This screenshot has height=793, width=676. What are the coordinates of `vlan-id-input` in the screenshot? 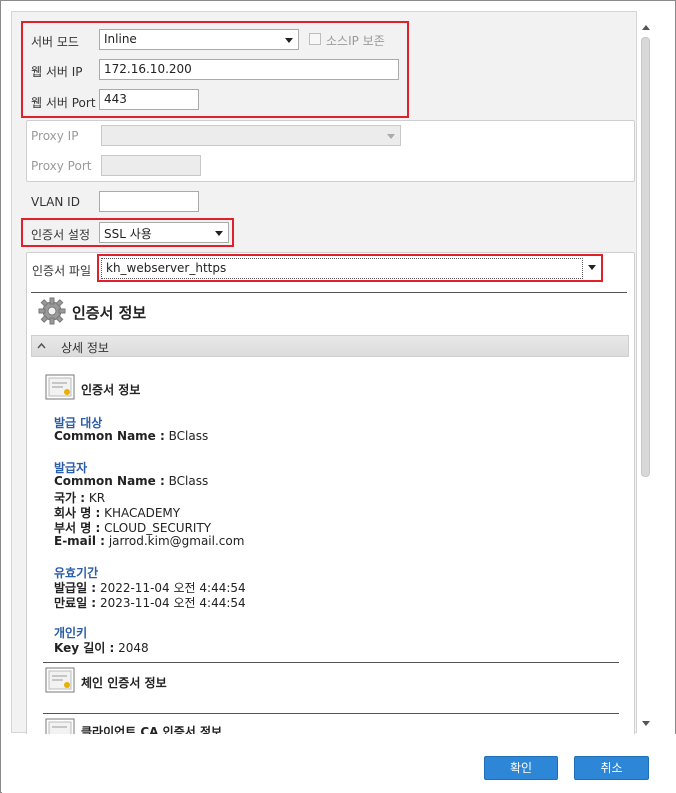 It's located at (149, 201).